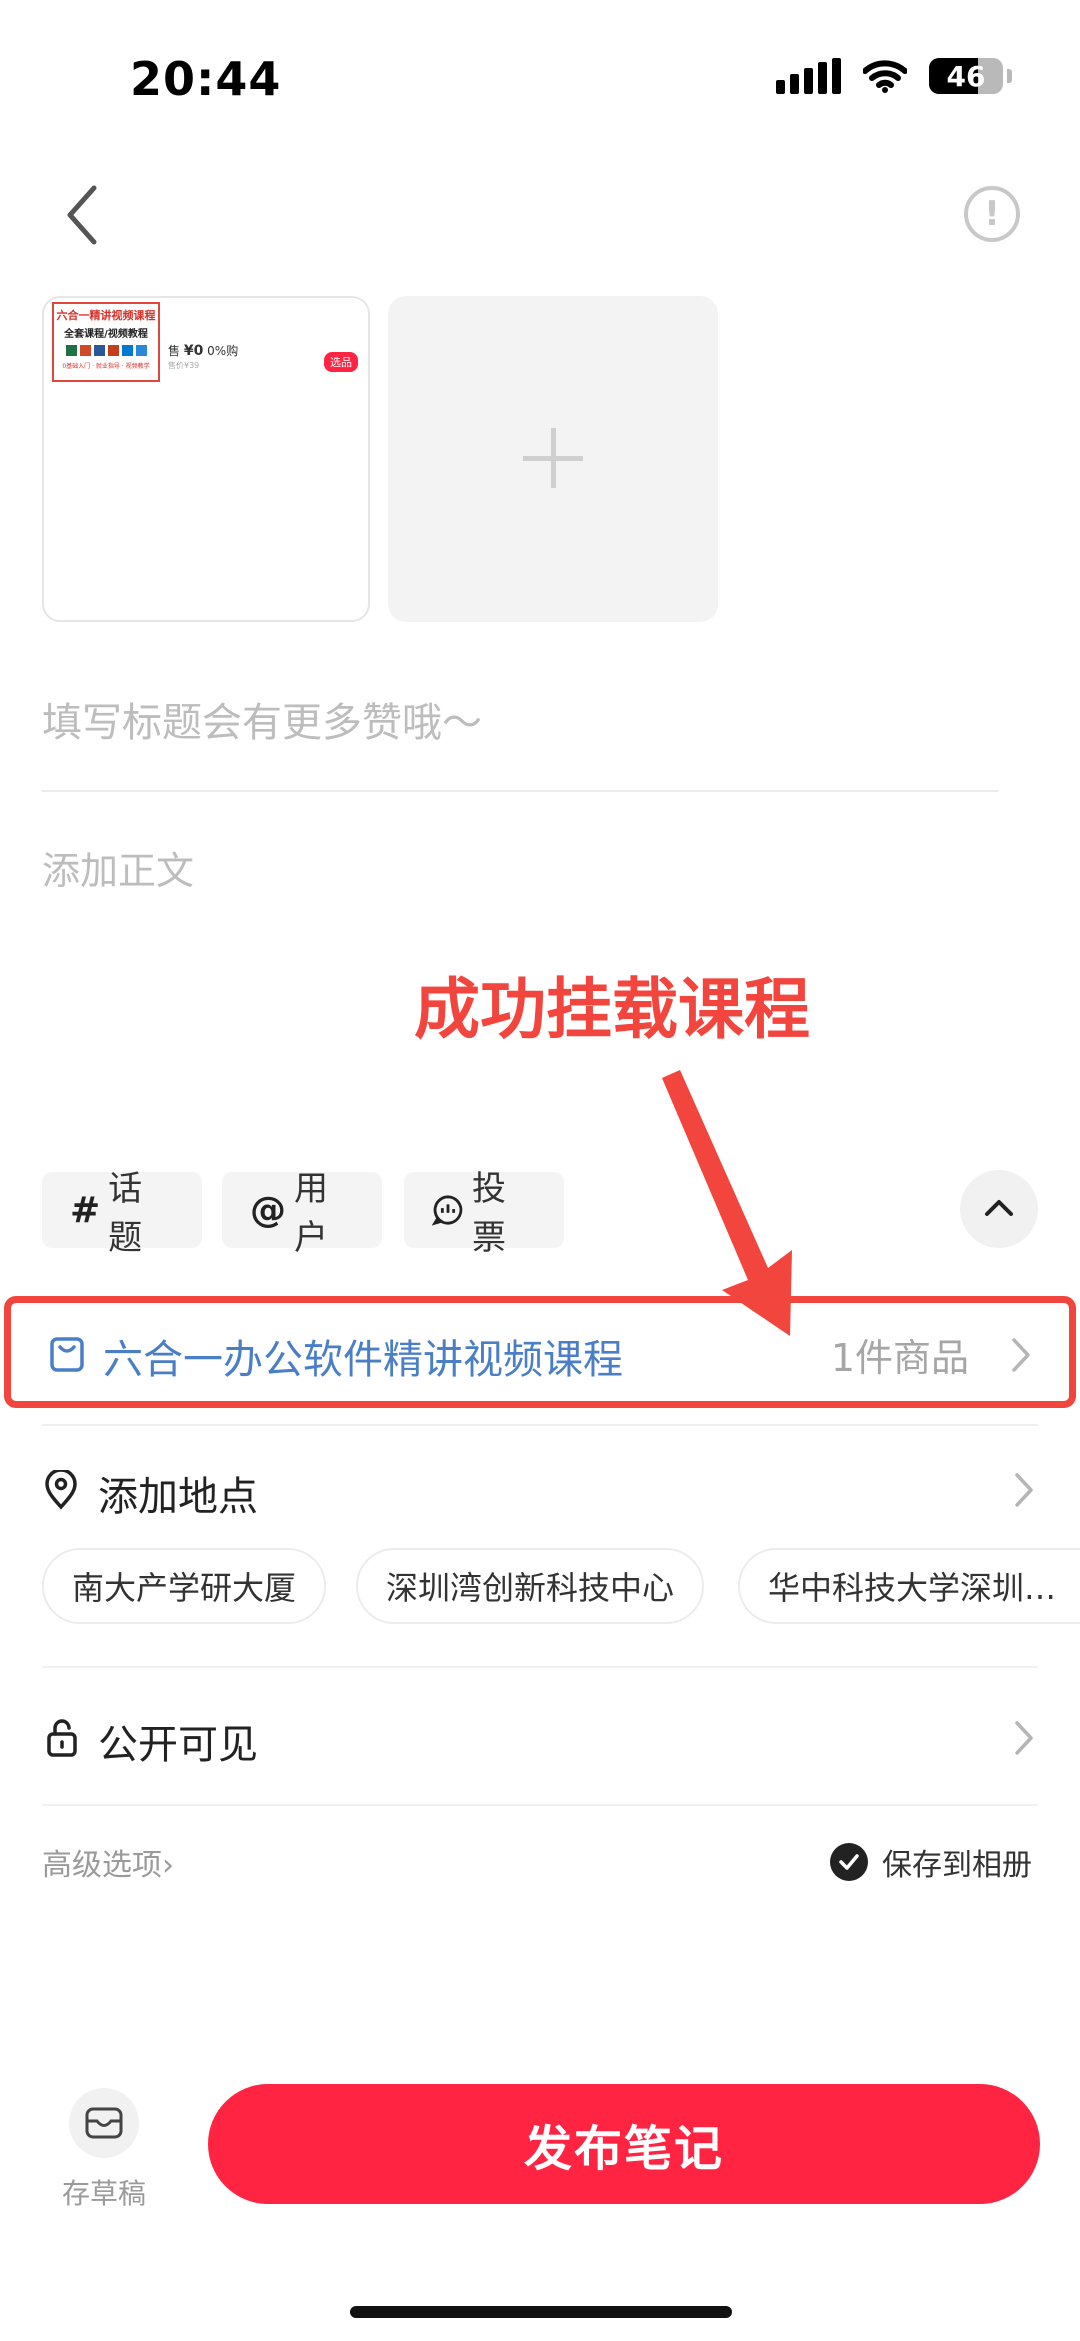 The height and width of the screenshot is (2341, 1080). What do you see at coordinates (184, 365) in the screenshot?
I see `original-price: 售价¥39` at bounding box center [184, 365].